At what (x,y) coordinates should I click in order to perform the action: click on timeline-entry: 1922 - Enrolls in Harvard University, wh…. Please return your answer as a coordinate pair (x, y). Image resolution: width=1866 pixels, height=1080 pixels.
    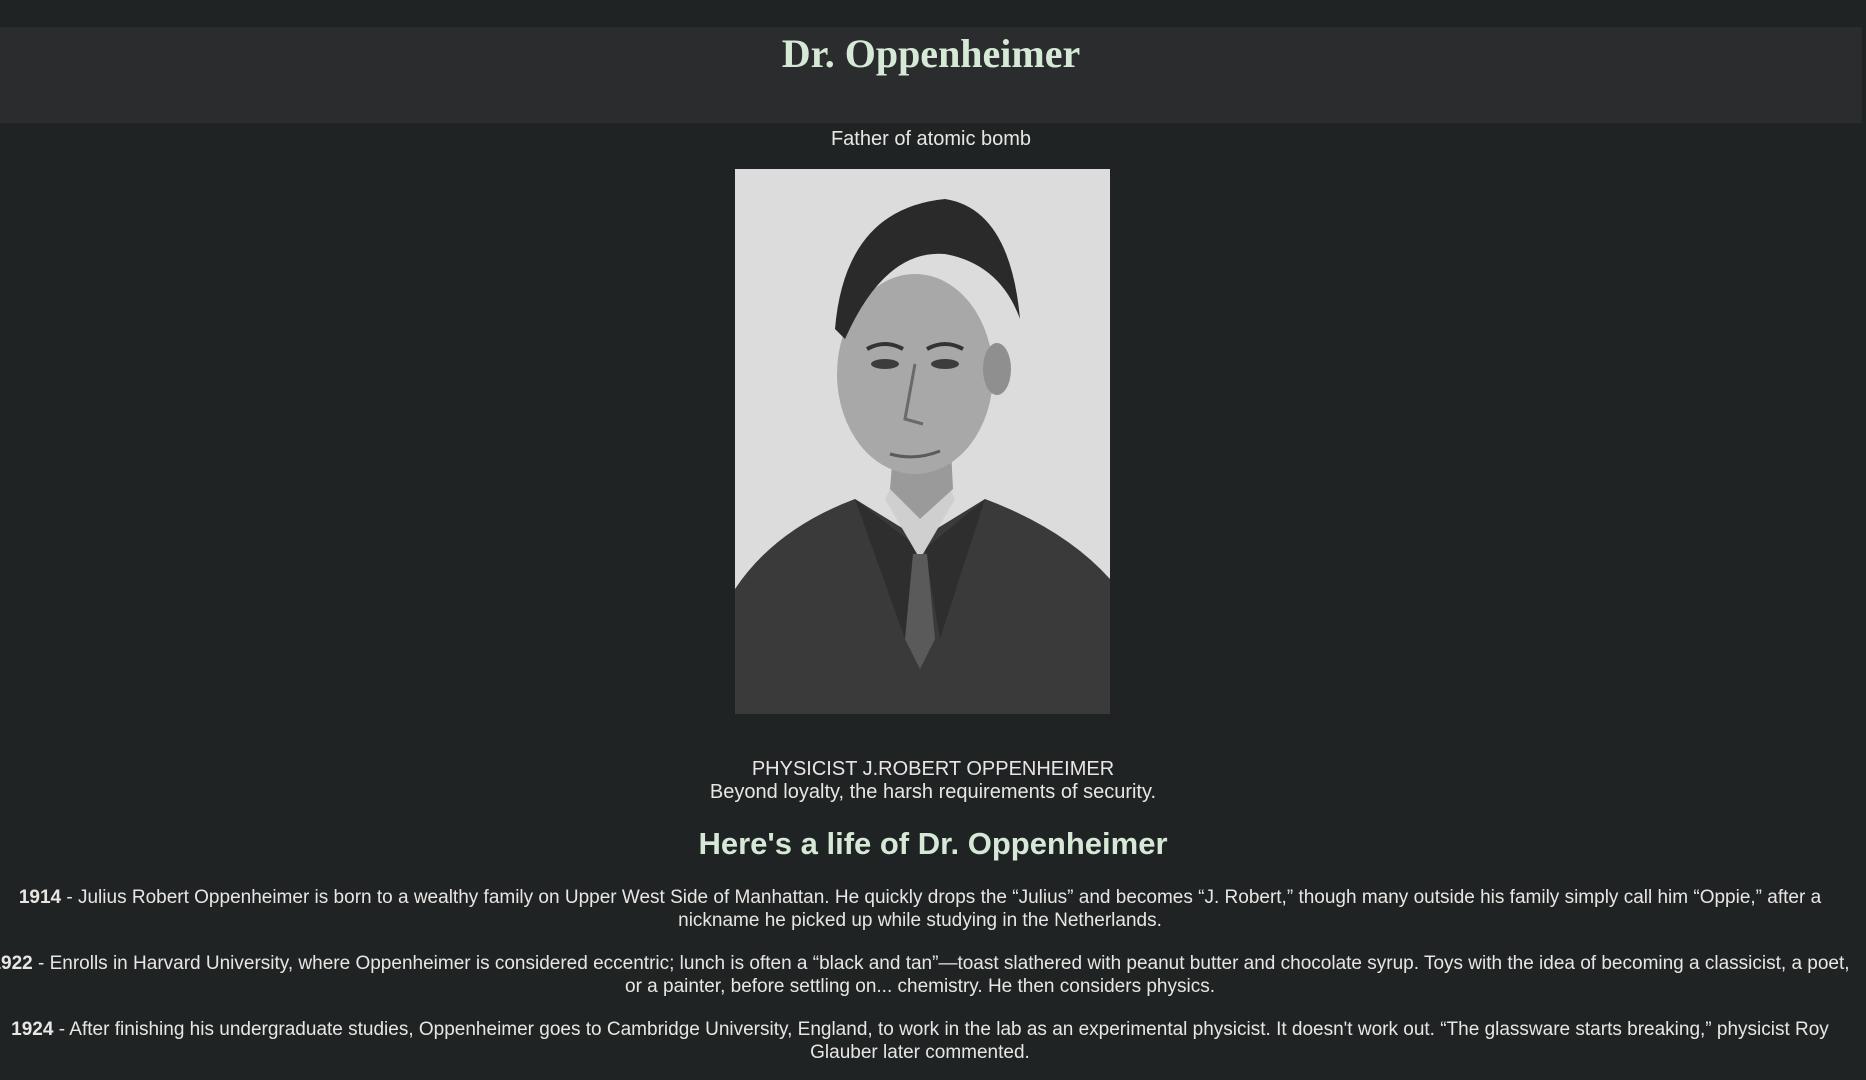
    Looking at the image, I should click on (930, 975).